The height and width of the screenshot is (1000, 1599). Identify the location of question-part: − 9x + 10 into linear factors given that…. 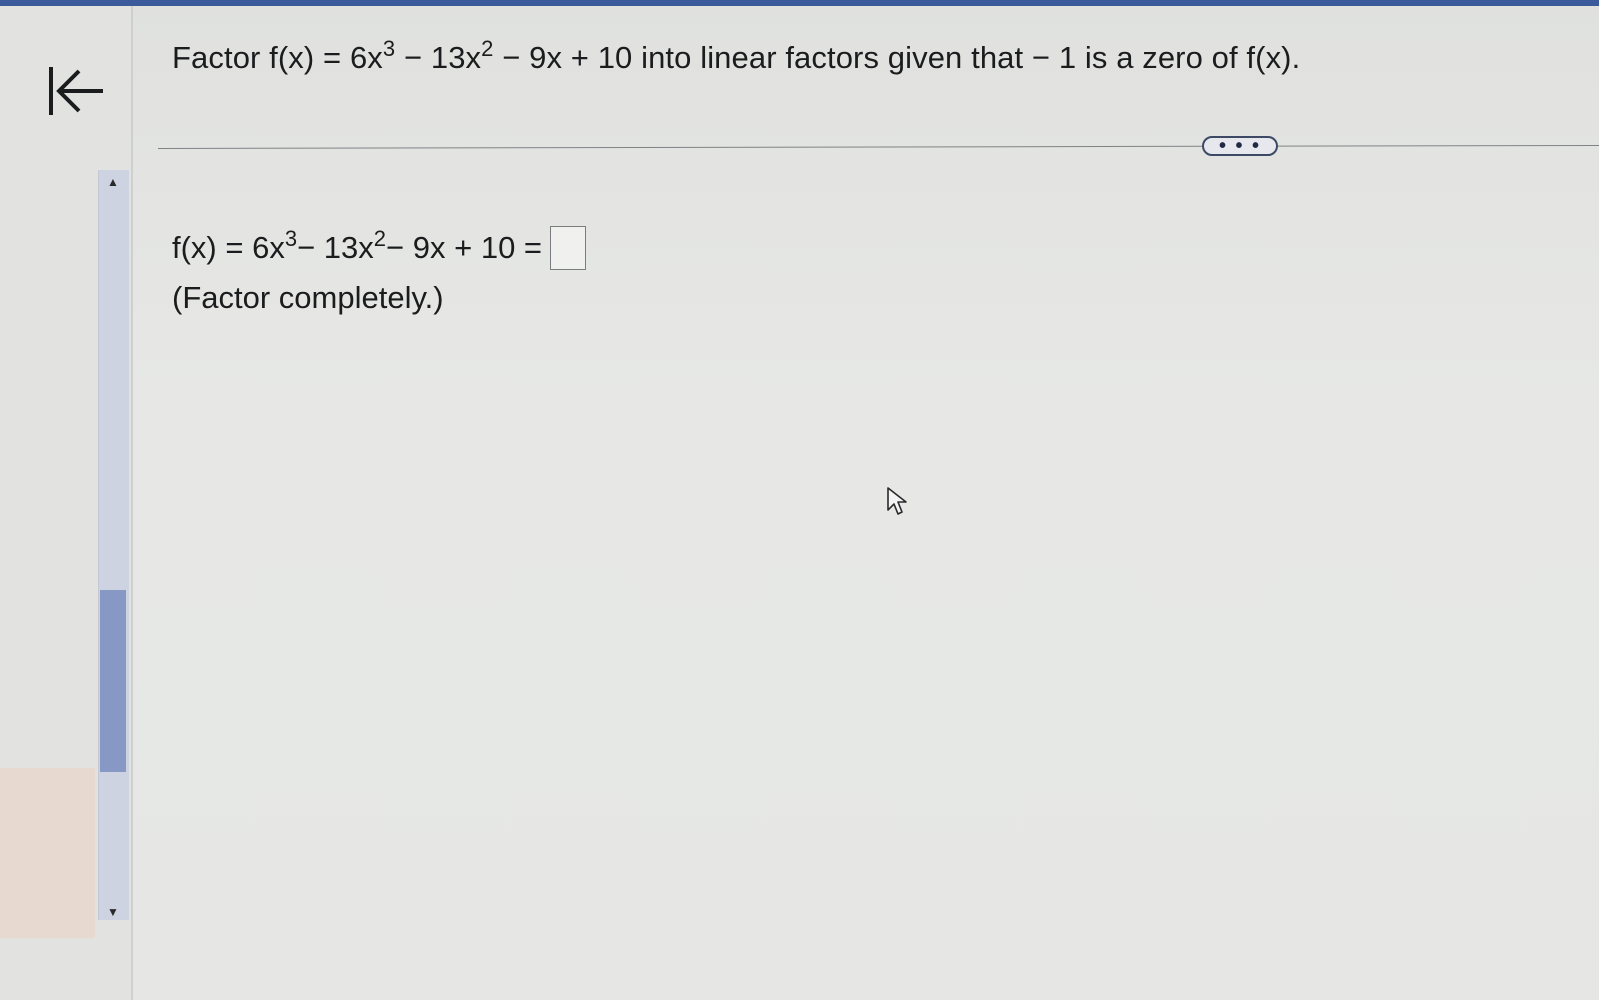
(897, 57).